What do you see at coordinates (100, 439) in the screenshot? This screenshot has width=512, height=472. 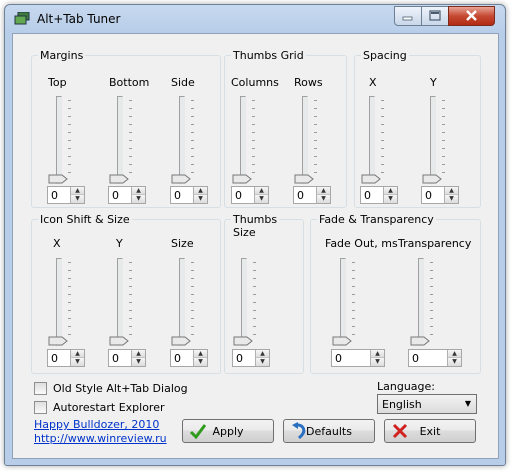 I see `website-link: http://www.winreview.ru` at bounding box center [100, 439].